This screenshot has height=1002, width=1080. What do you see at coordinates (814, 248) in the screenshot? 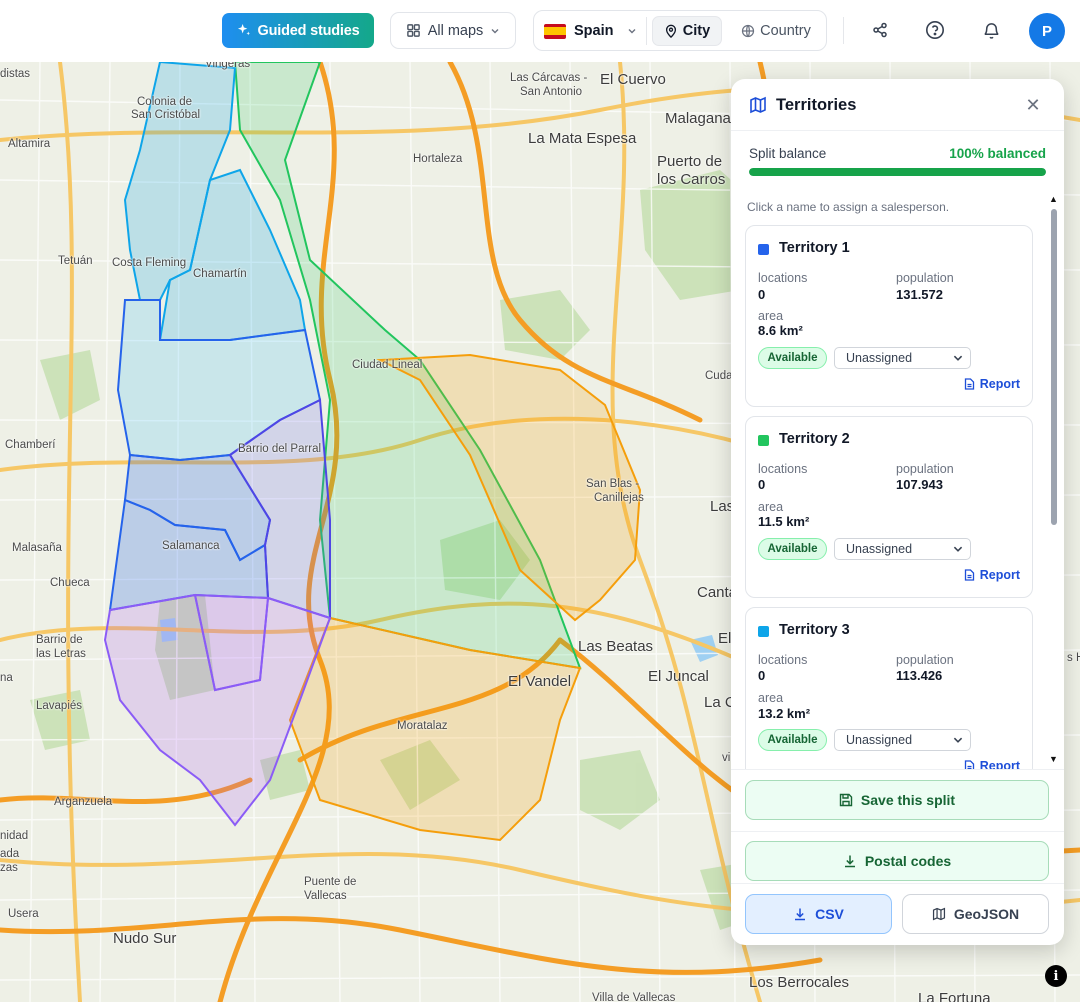
I see `territory-name: Territory 1` at bounding box center [814, 248].